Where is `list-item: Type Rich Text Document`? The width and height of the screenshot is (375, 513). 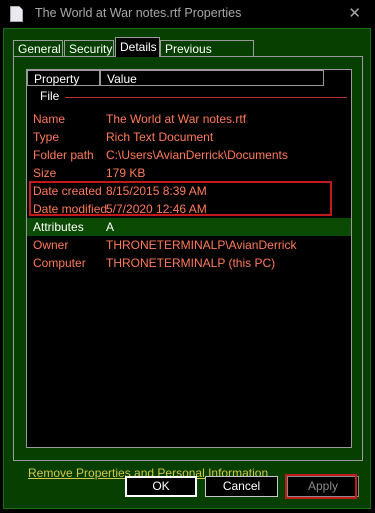
list-item: Type Rich Text Document is located at coordinates (189, 137).